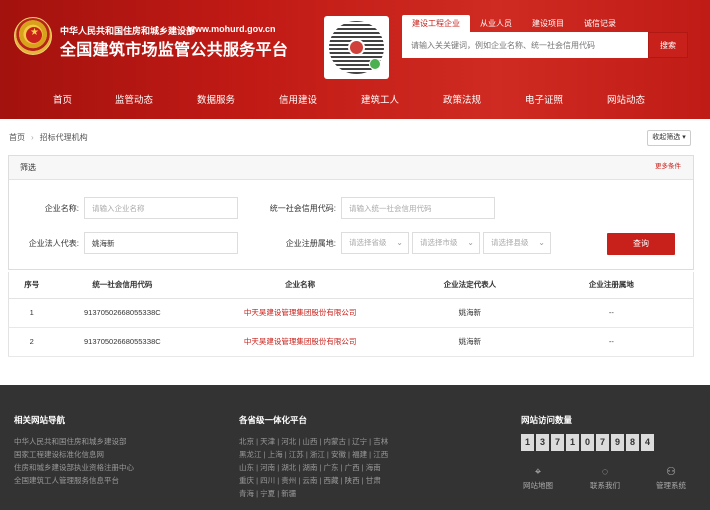  Describe the element at coordinates (671, 485) in the screenshot. I see `admin-system-label: 管理系统` at that location.